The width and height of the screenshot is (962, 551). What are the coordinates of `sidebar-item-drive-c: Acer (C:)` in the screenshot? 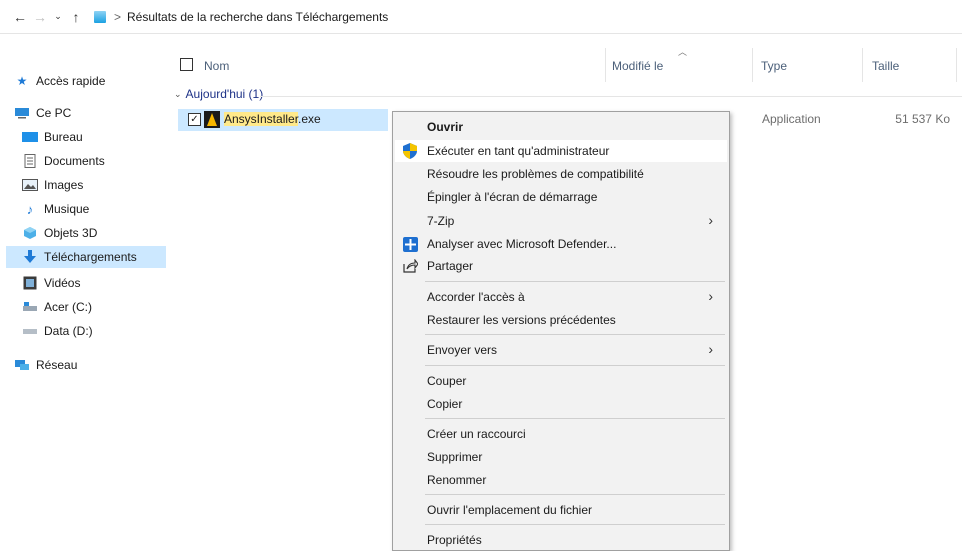 It's located at (86, 307).